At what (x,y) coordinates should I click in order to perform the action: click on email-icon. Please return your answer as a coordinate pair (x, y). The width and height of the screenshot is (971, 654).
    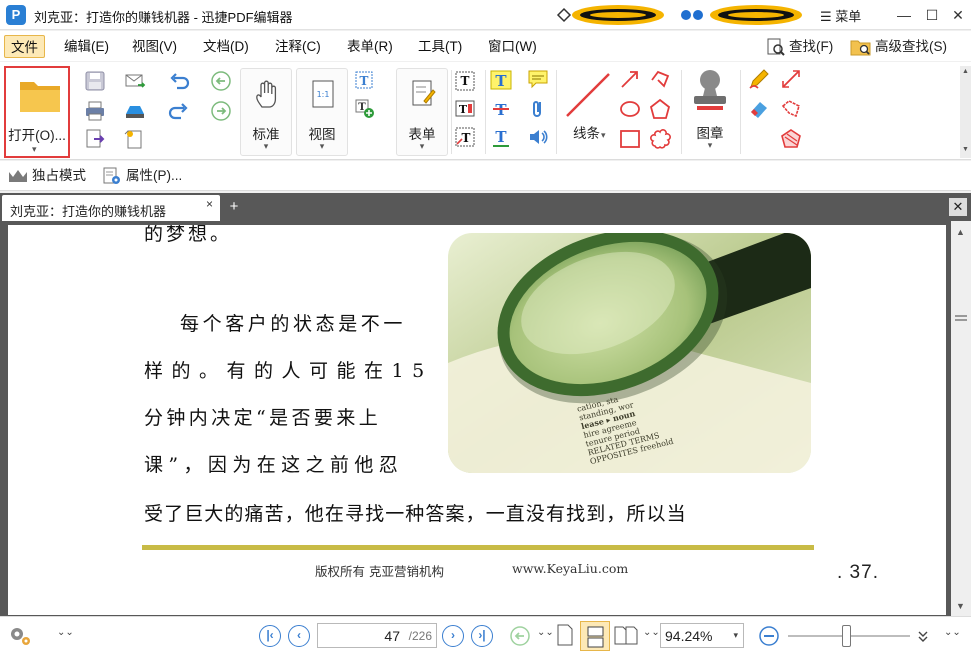
    Looking at the image, I should click on (135, 81).